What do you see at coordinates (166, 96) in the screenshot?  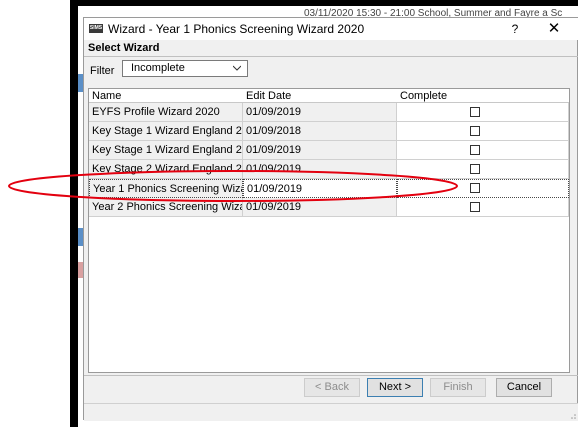 I see `column-header-name: Name` at bounding box center [166, 96].